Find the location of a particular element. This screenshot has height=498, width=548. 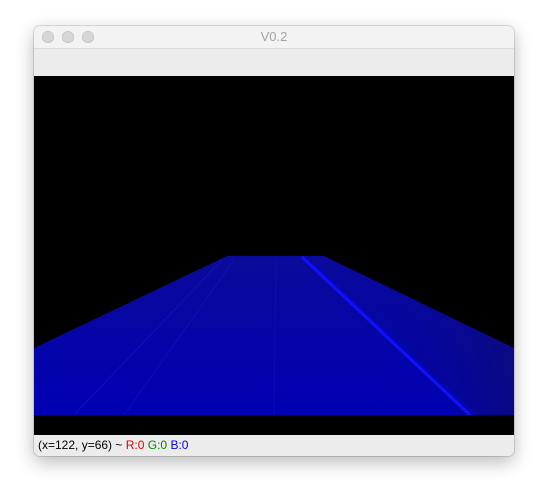

window-title: V0.2 is located at coordinates (274, 36).